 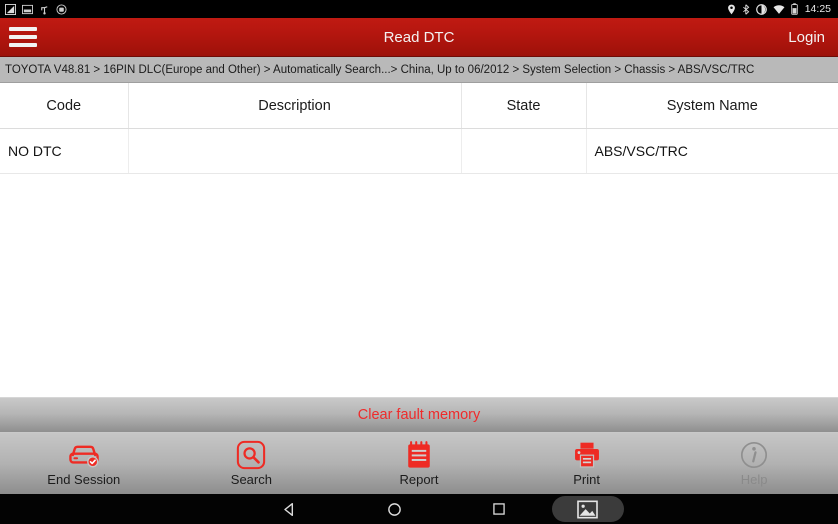 What do you see at coordinates (712, 151) in the screenshot?
I see `cell-system-name: ABS/VSC/TRC` at bounding box center [712, 151].